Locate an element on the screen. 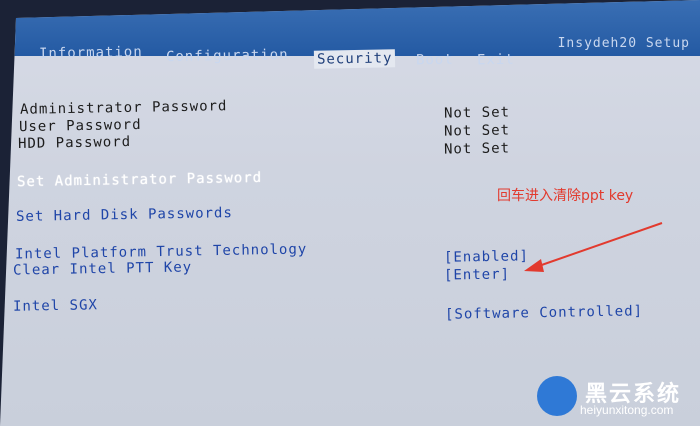 The height and width of the screenshot is (426, 700). watermark-site: heiyunxitong.com is located at coordinates (627, 410).